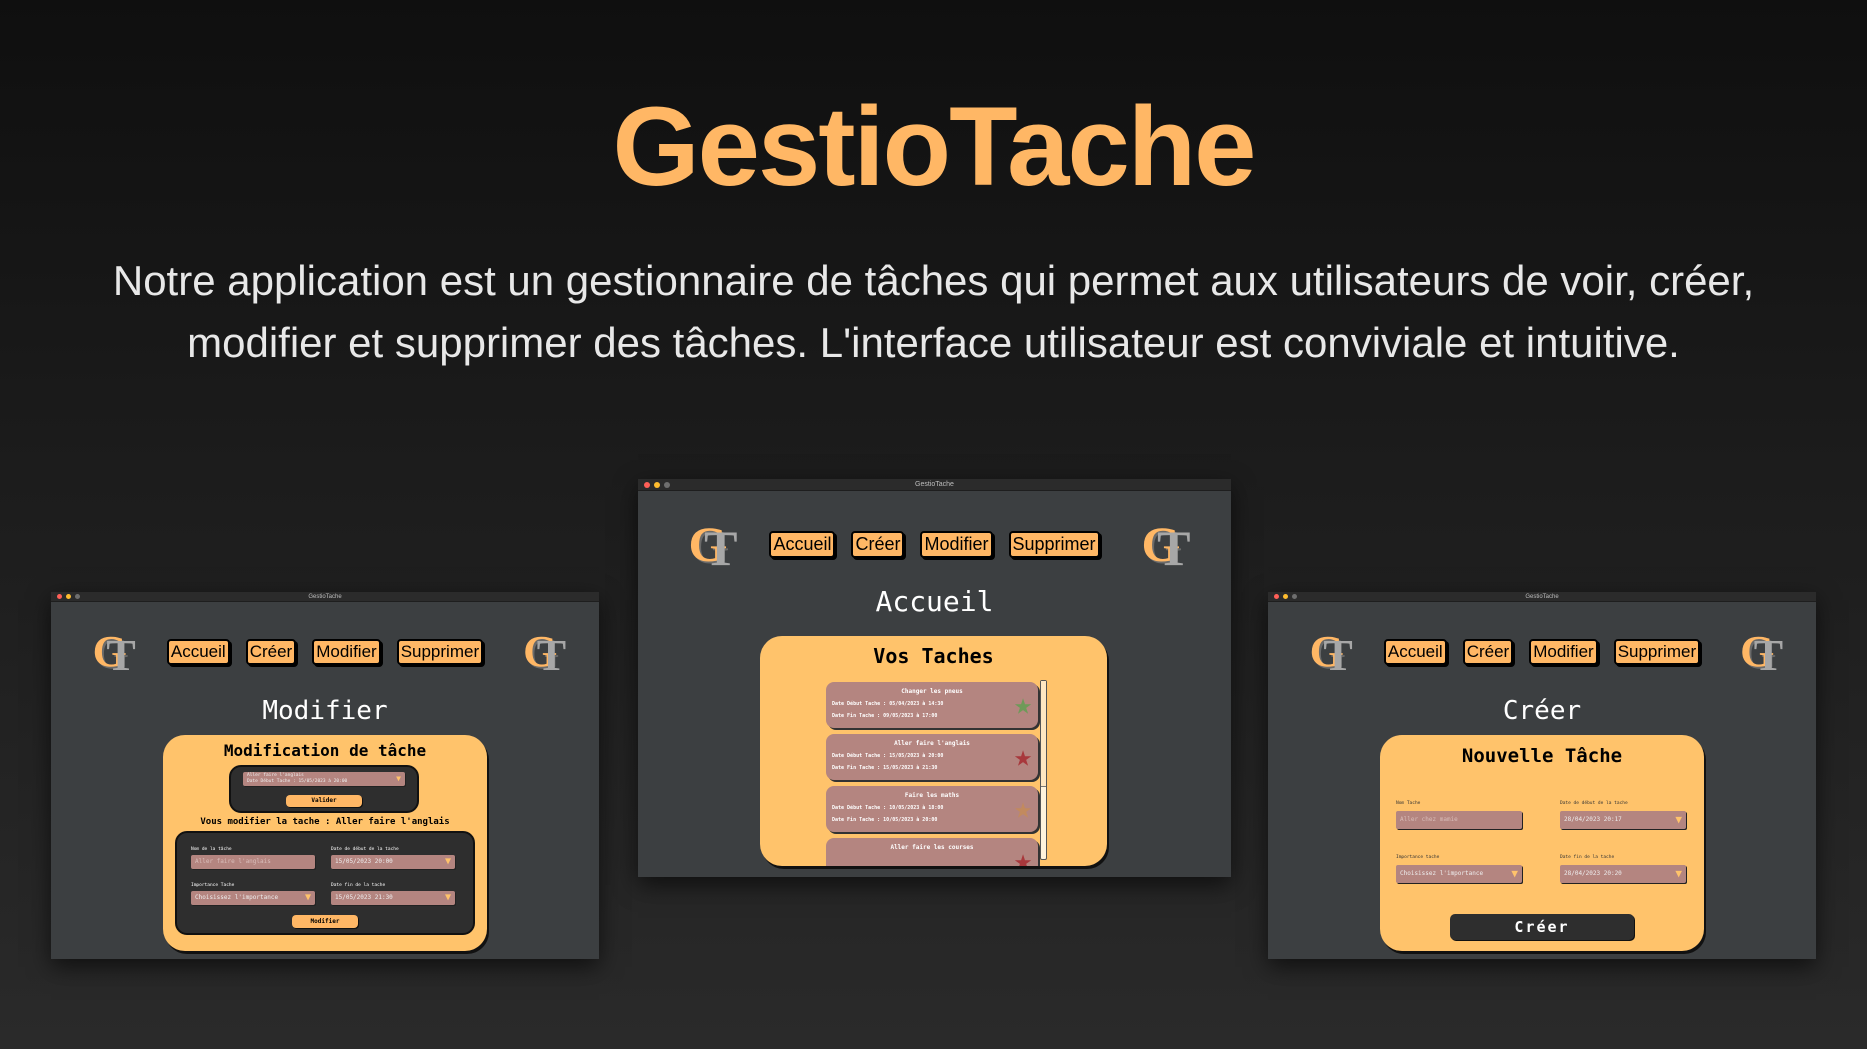 Image resolution: width=1867 pixels, height=1049 pixels. What do you see at coordinates (1542, 756) in the screenshot?
I see `panel-title: Nouvelle Tâche` at bounding box center [1542, 756].